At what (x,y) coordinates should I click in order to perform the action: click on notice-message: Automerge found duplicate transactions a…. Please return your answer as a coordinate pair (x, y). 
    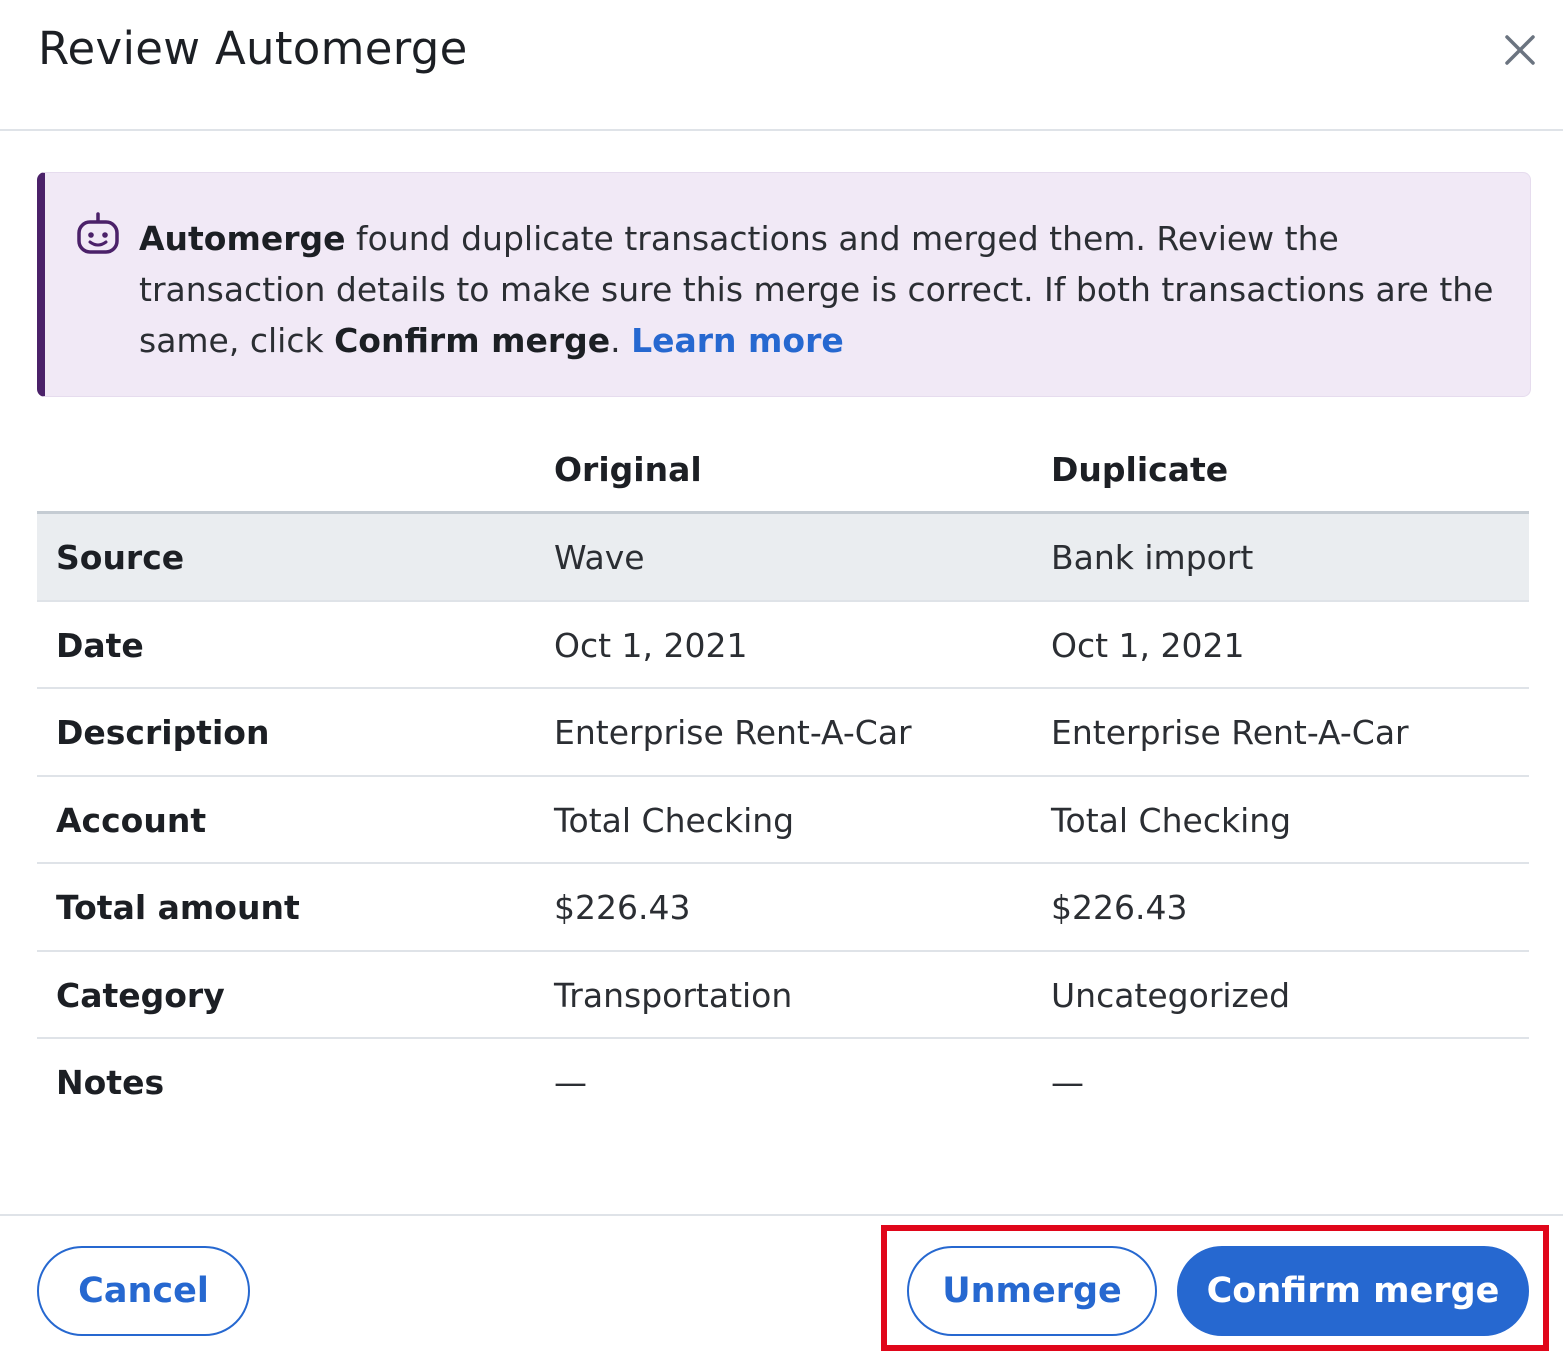
    Looking at the image, I should click on (829, 289).